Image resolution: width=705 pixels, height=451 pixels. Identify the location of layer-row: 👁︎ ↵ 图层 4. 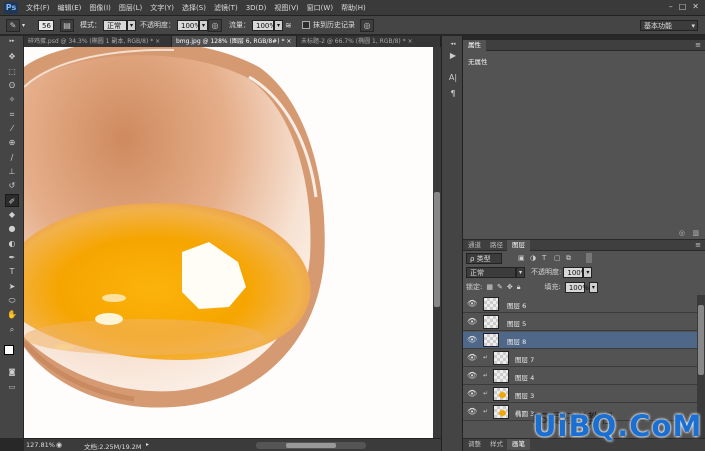
(580, 376).